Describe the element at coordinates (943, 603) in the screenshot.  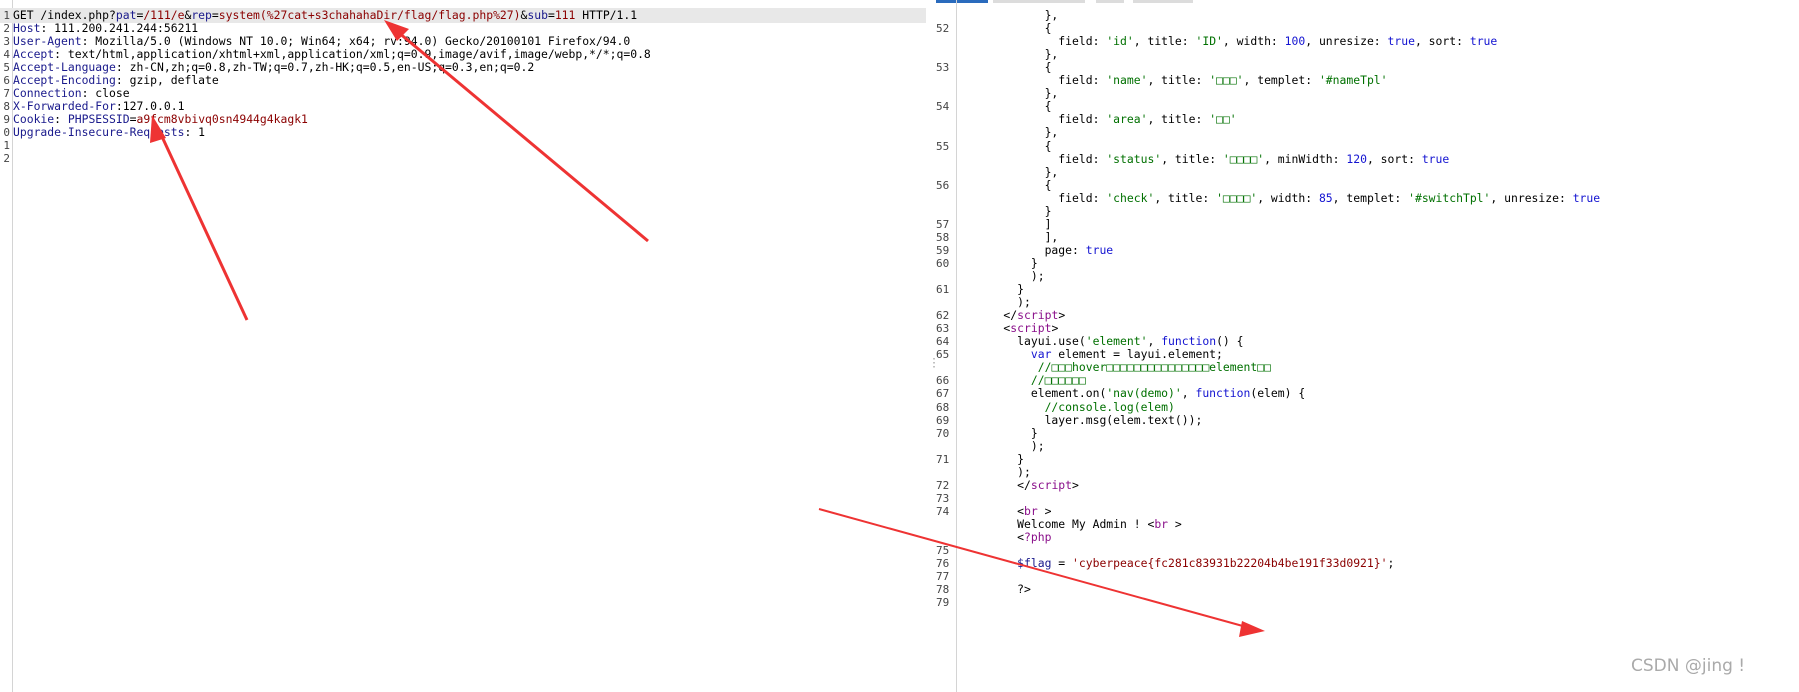
I see `line-number: 79` at that location.